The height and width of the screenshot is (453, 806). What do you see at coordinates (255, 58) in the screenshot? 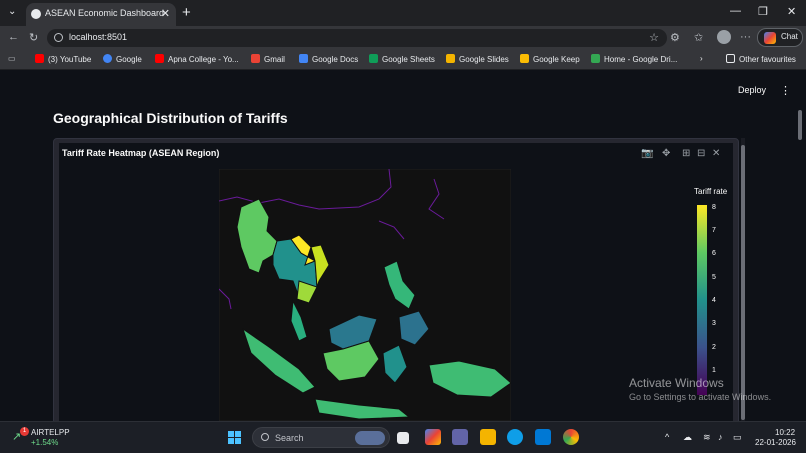
I see `gmail-icon` at bounding box center [255, 58].